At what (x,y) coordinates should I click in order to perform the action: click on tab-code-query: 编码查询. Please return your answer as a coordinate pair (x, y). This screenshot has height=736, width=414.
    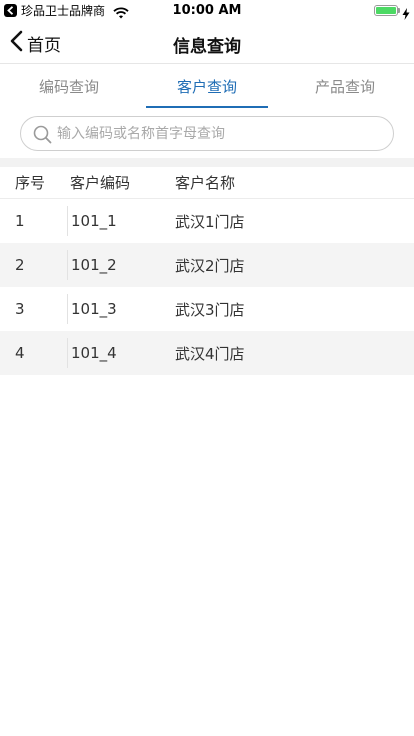
    Looking at the image, I should click on (69, 87).